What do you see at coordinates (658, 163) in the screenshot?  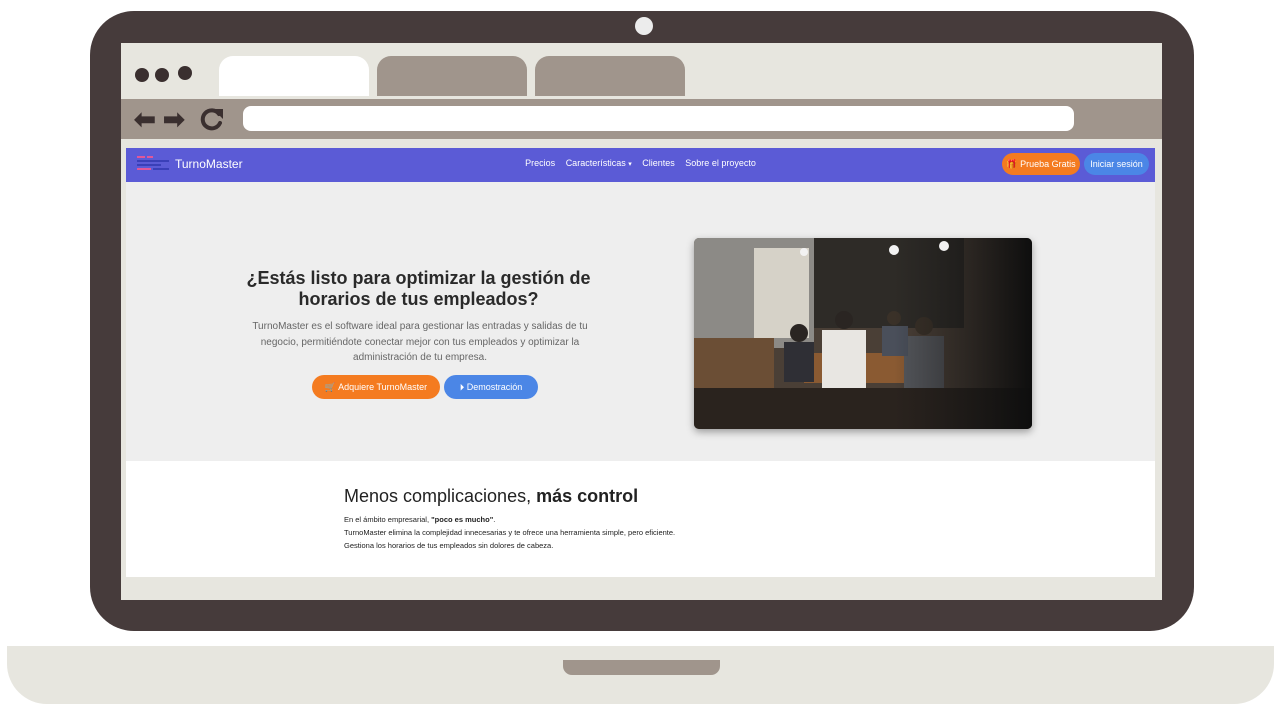 I see `nav-link-clientes: Clientes` at bounding box center [658, 163].